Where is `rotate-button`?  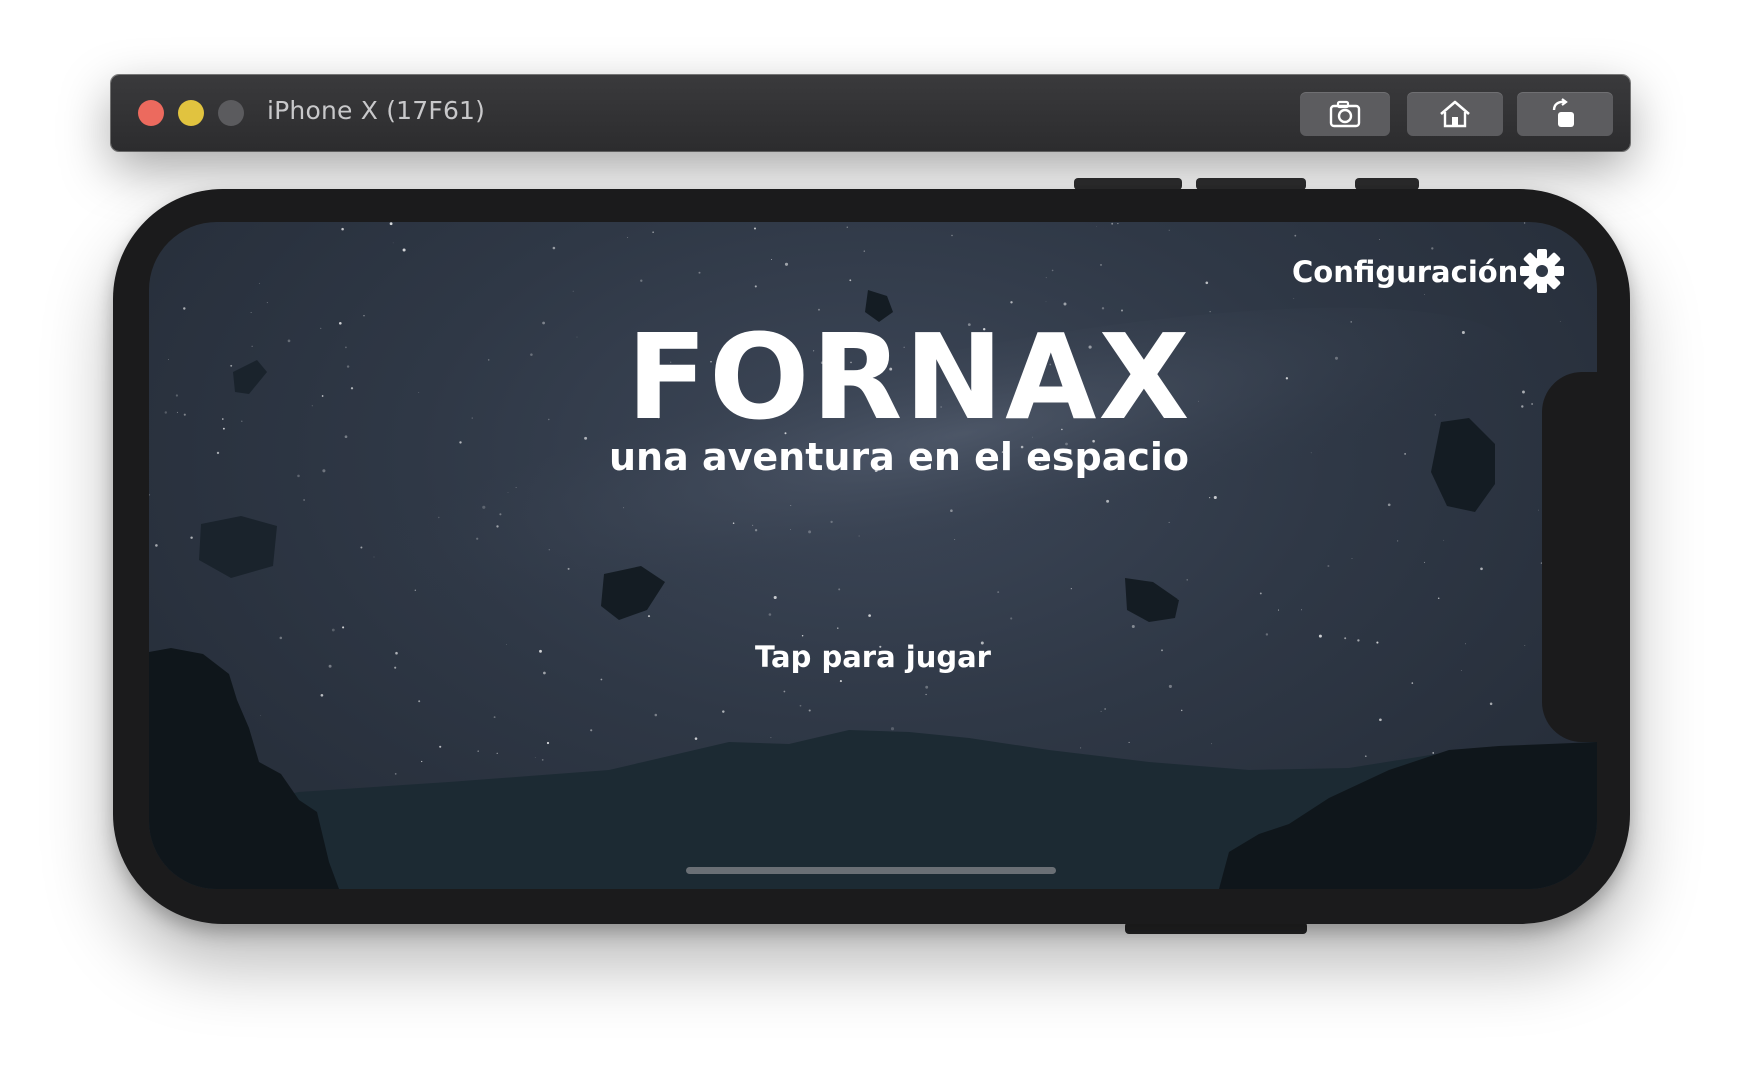
rotate-button is located at coordinates (1565, 114).